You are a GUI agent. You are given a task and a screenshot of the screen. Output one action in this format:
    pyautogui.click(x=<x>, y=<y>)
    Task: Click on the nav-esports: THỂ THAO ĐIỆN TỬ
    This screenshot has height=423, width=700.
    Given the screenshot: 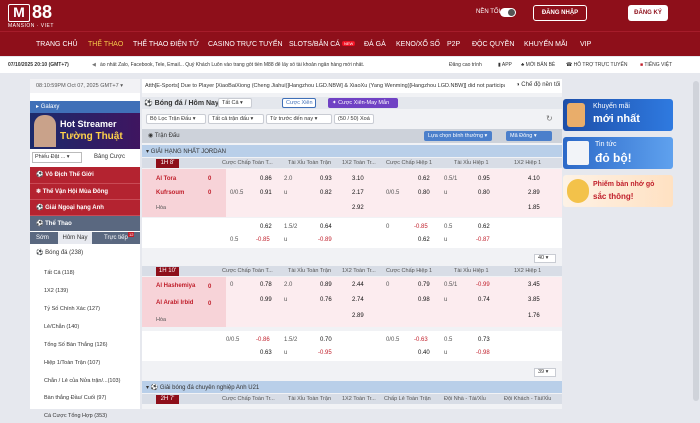 What is the action you would take?
    pyautogui.click(x=166, y=44)
    